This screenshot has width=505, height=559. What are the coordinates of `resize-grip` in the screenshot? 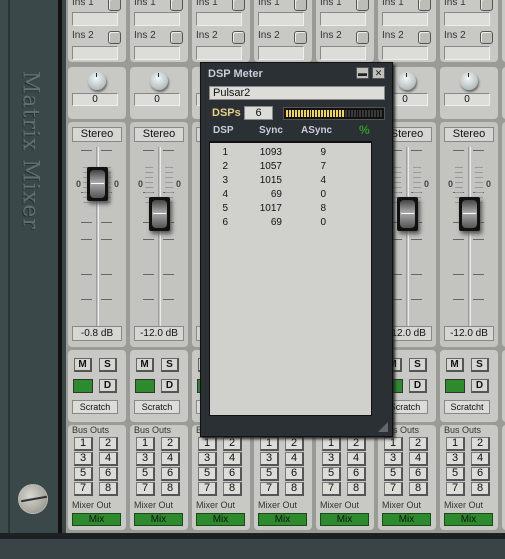 It's located at (383, 427).